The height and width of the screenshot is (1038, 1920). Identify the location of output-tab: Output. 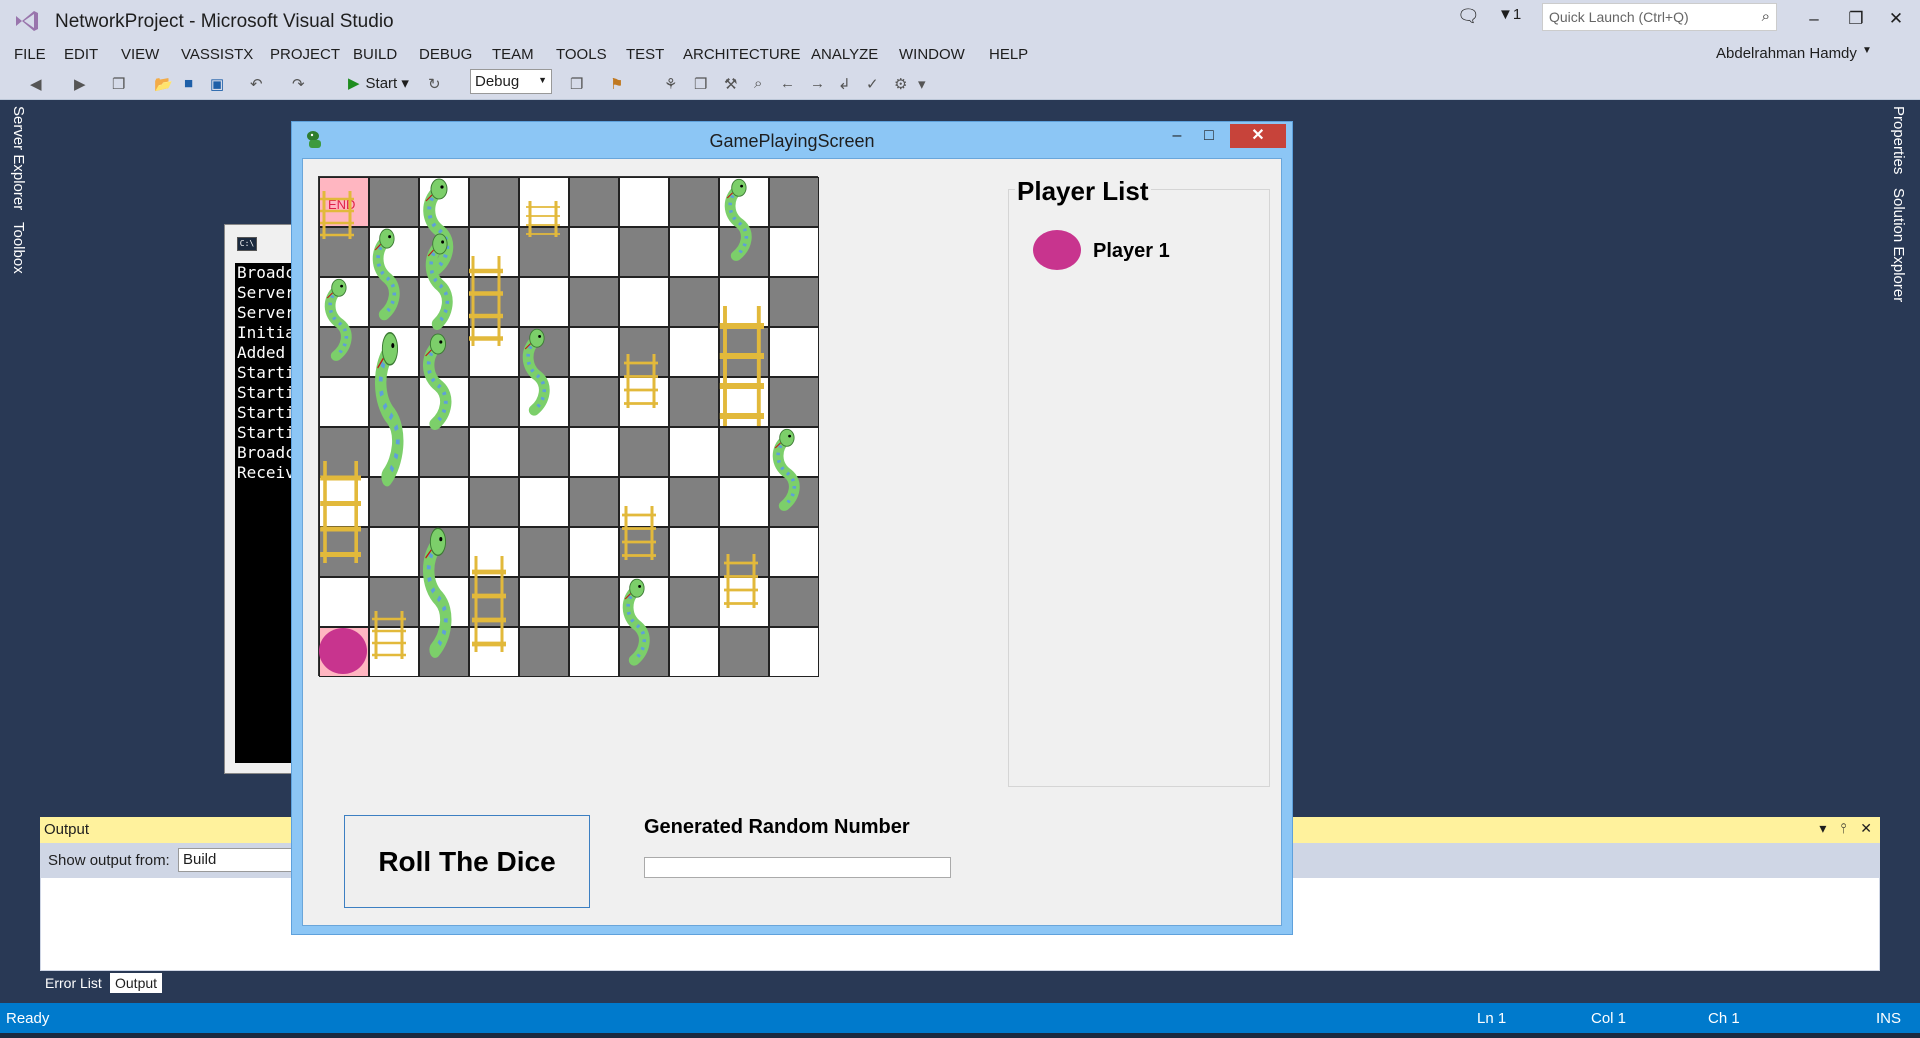
(136, 983).